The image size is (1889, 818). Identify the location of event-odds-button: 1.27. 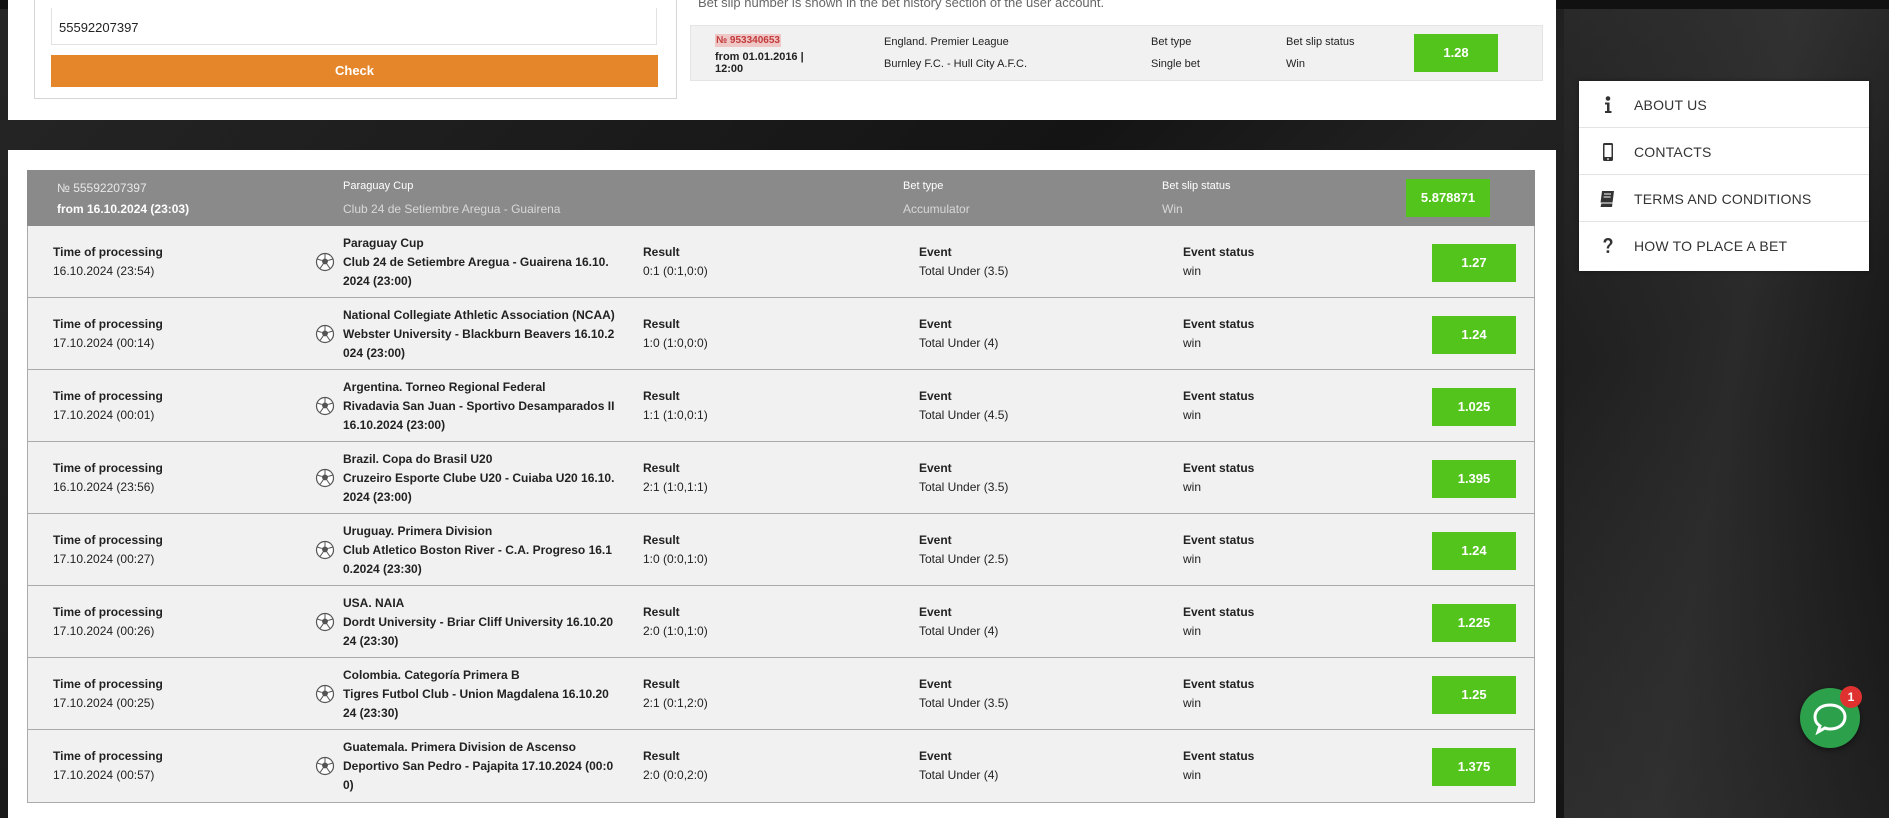
(1474, 263).